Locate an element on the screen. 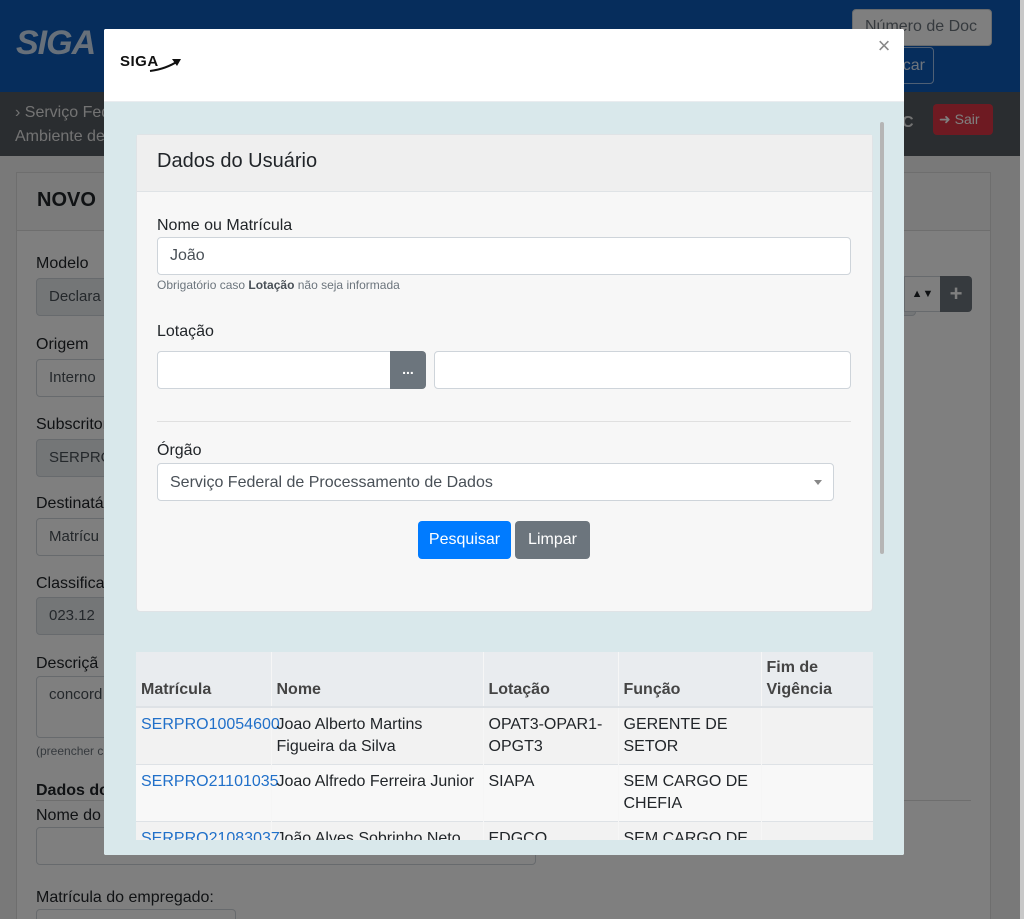 The width and height of the screenshot is (1024, 919). modal-scrollbar is located at coordinates (882, 338).